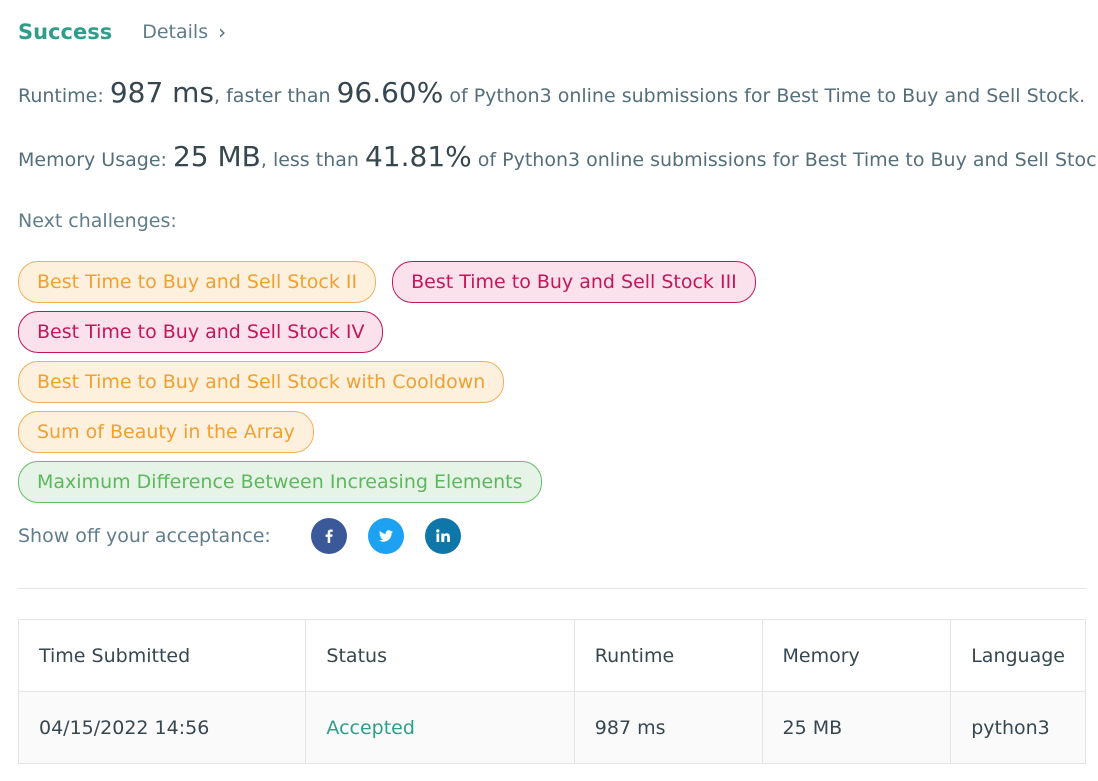  I want to click on runtime-value: 987 ms, so click(162, 92).